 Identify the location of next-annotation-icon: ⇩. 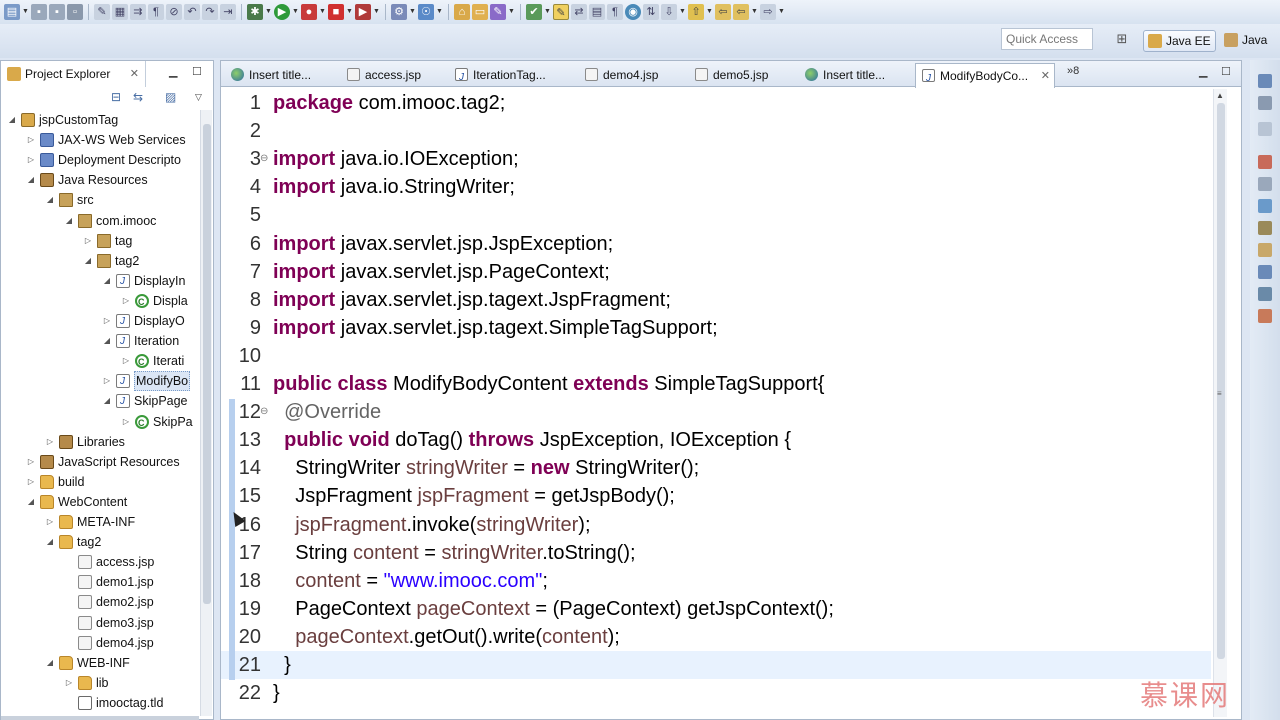
(669, 12).